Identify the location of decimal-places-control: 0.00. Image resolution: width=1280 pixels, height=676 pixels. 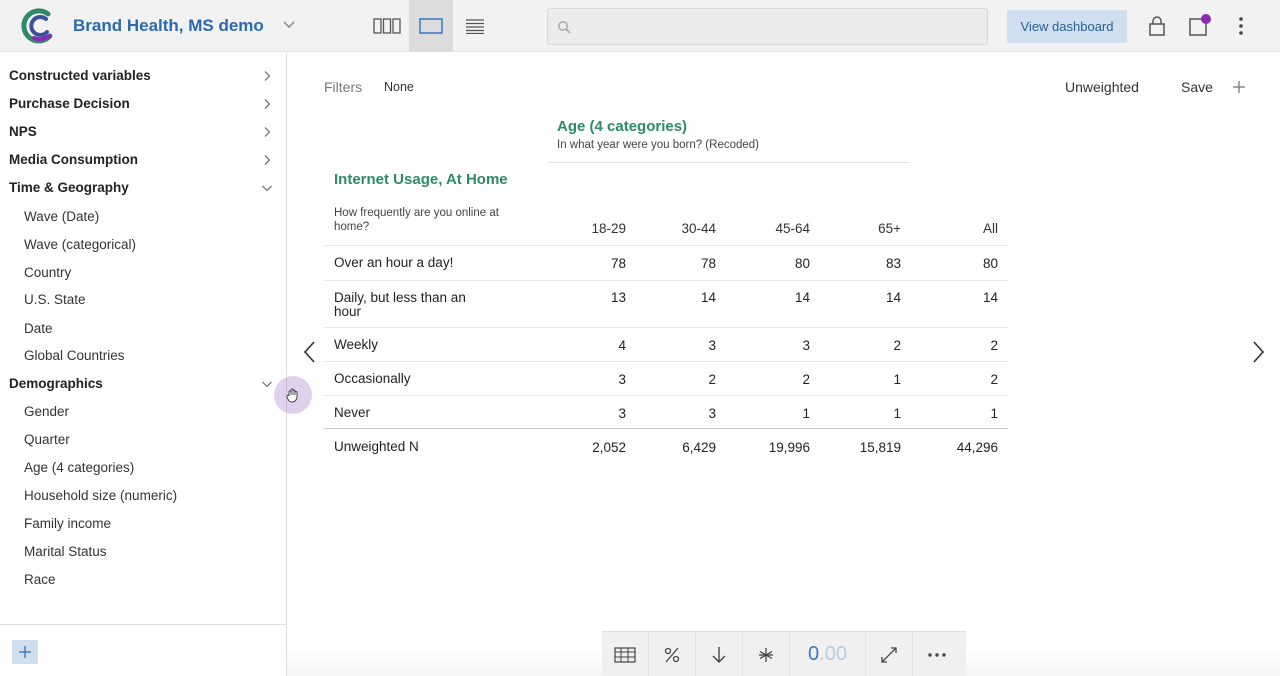
(828, 654).